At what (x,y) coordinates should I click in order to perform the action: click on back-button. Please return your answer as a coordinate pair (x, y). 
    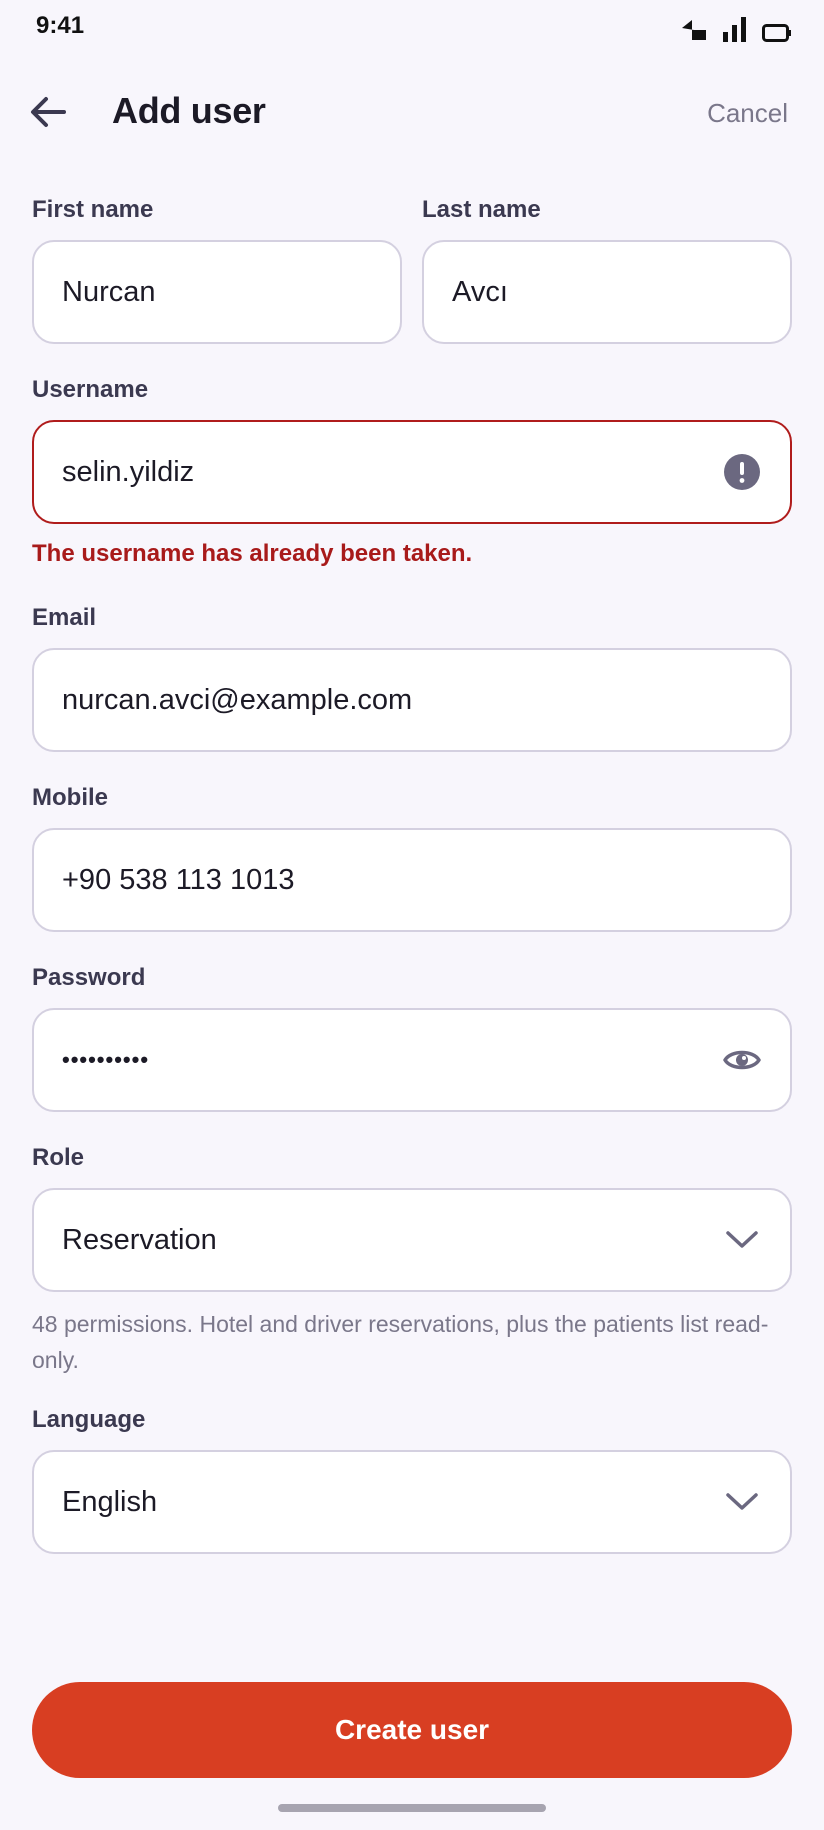
    Looking at the image, I should click on (48, 112).